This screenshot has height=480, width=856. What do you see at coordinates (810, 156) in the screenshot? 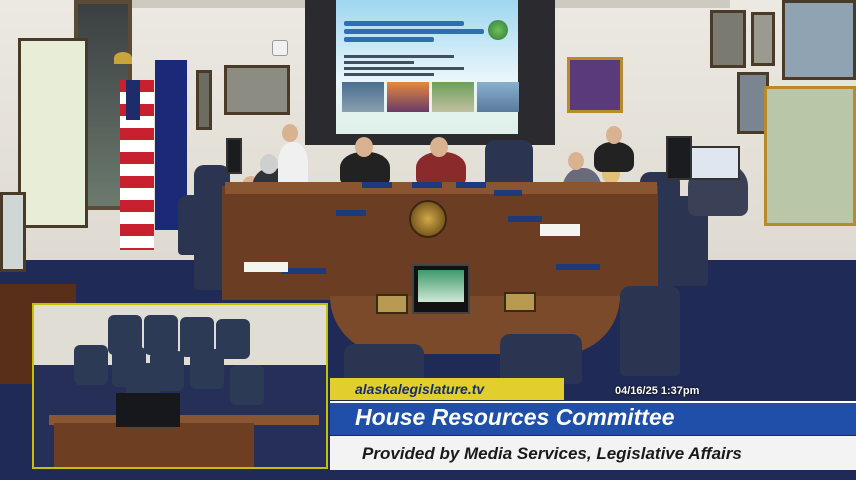
I see `wall-map-frame-right` at bounding box center [810, 156].